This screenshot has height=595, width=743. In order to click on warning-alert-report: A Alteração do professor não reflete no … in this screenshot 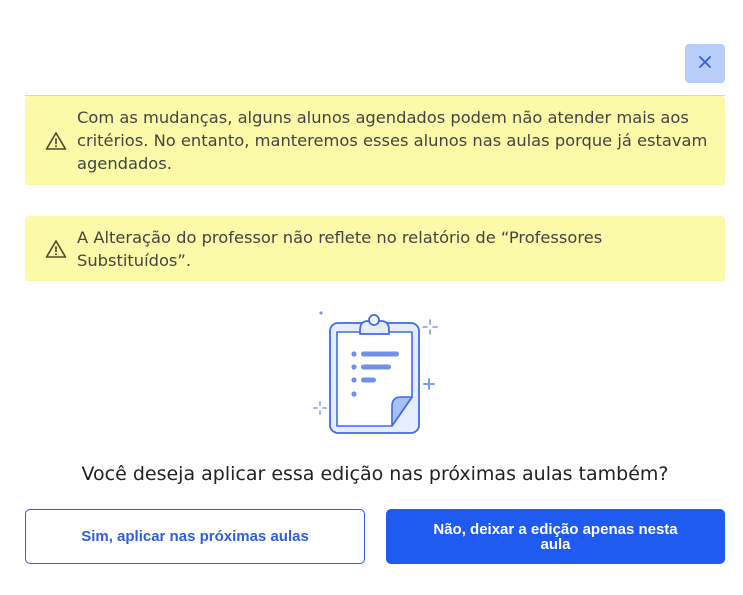, I will do `click(375, 248)`.